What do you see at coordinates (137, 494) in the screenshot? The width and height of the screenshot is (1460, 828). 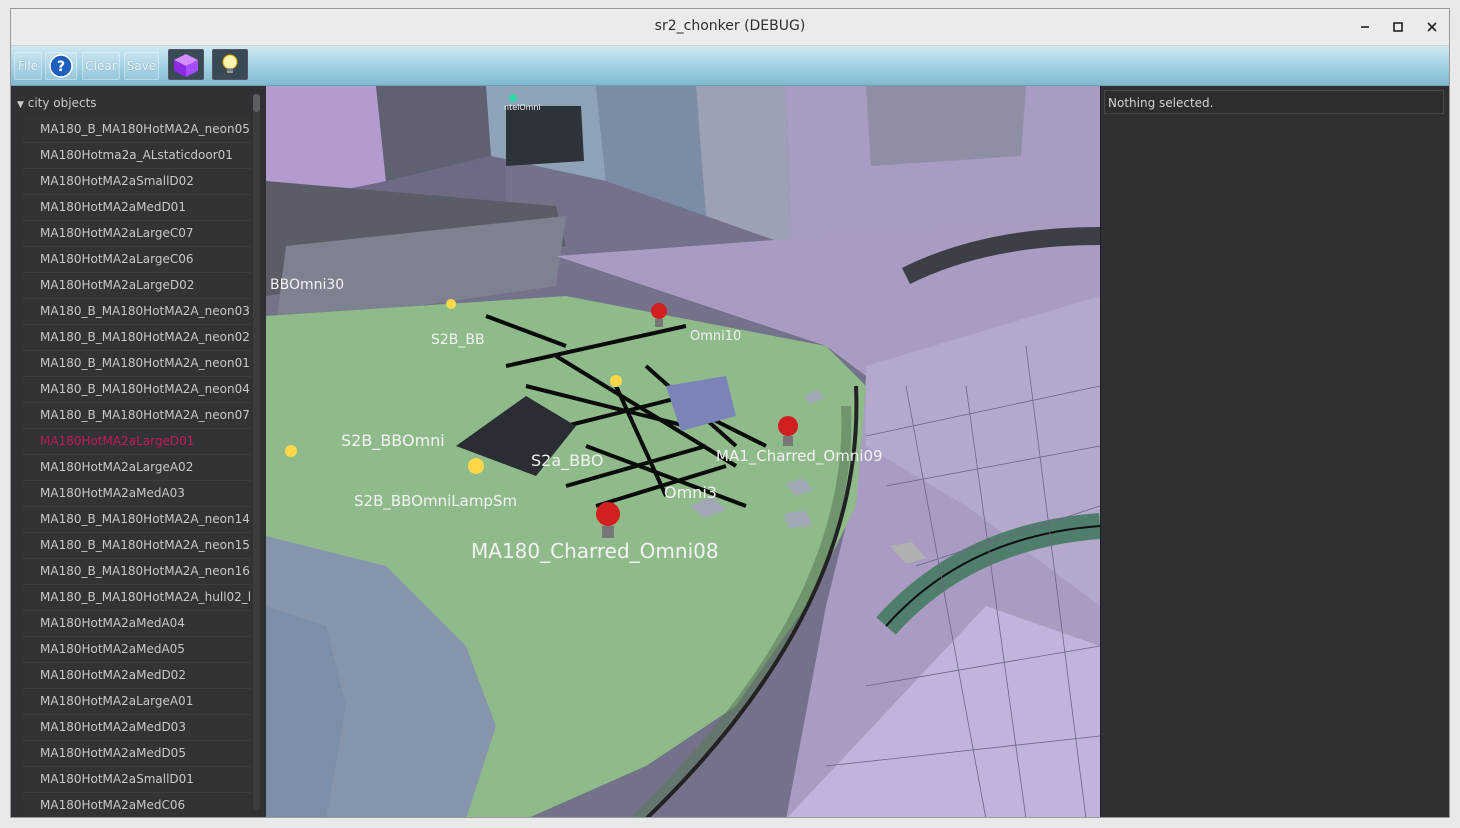 I see `tree-item: MA180HotMA2aMedA03` at bounding box center [137, 494].